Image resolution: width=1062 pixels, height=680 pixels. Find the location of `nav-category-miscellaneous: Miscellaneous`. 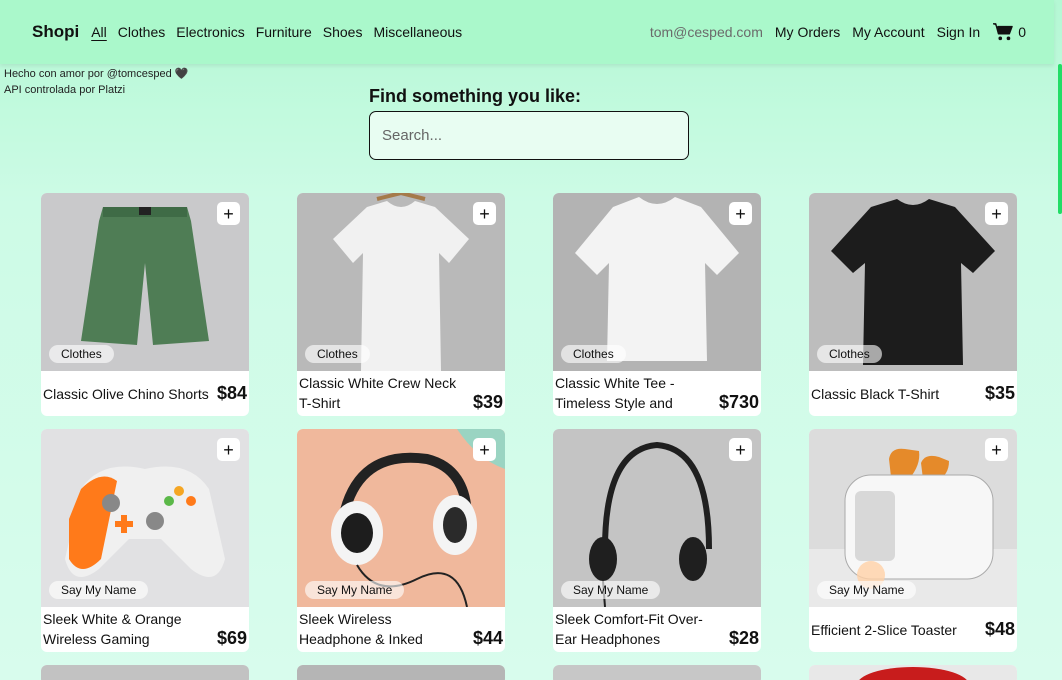

nav-category-miscellaneous: Miscellaneous is located at coordinates (417, 32).